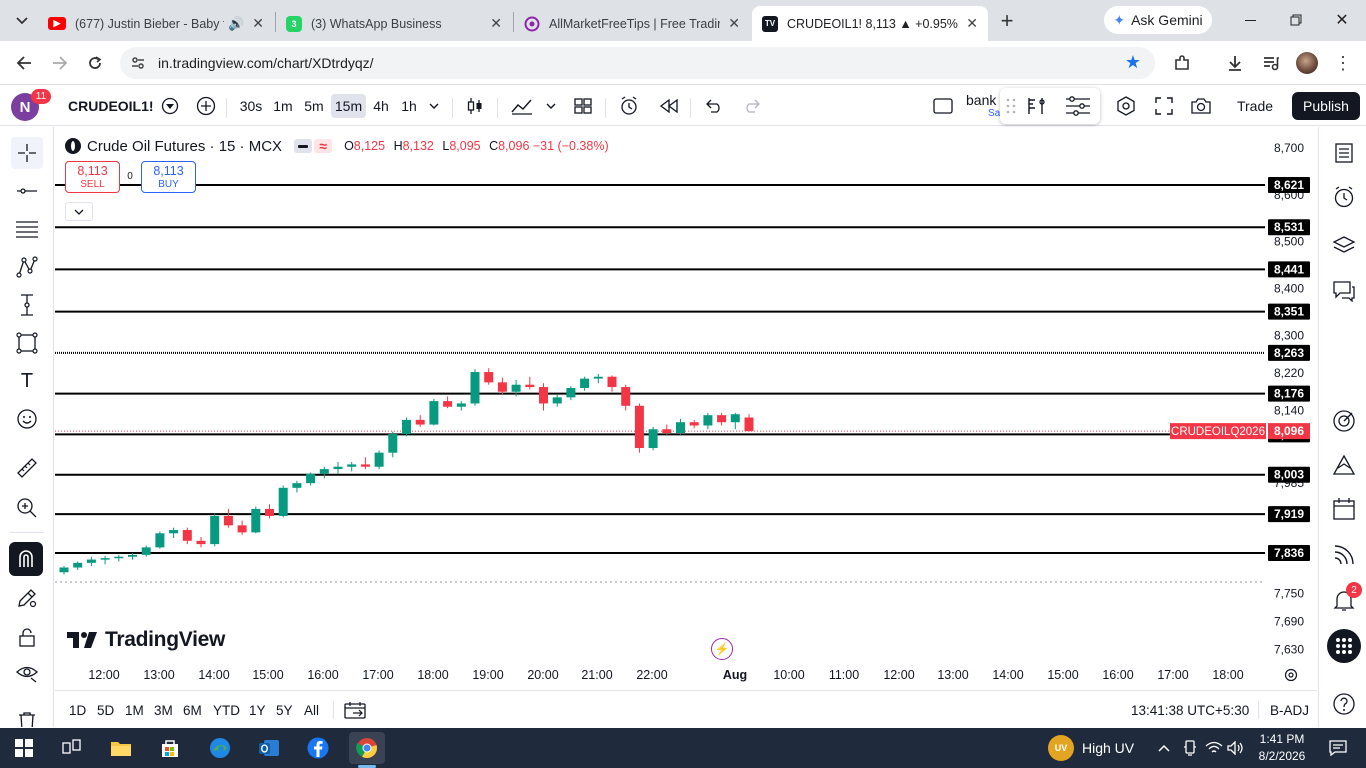  Describe the element at coordinates (138, 64) in the screenshot. I see `site-info-icon` at that location.